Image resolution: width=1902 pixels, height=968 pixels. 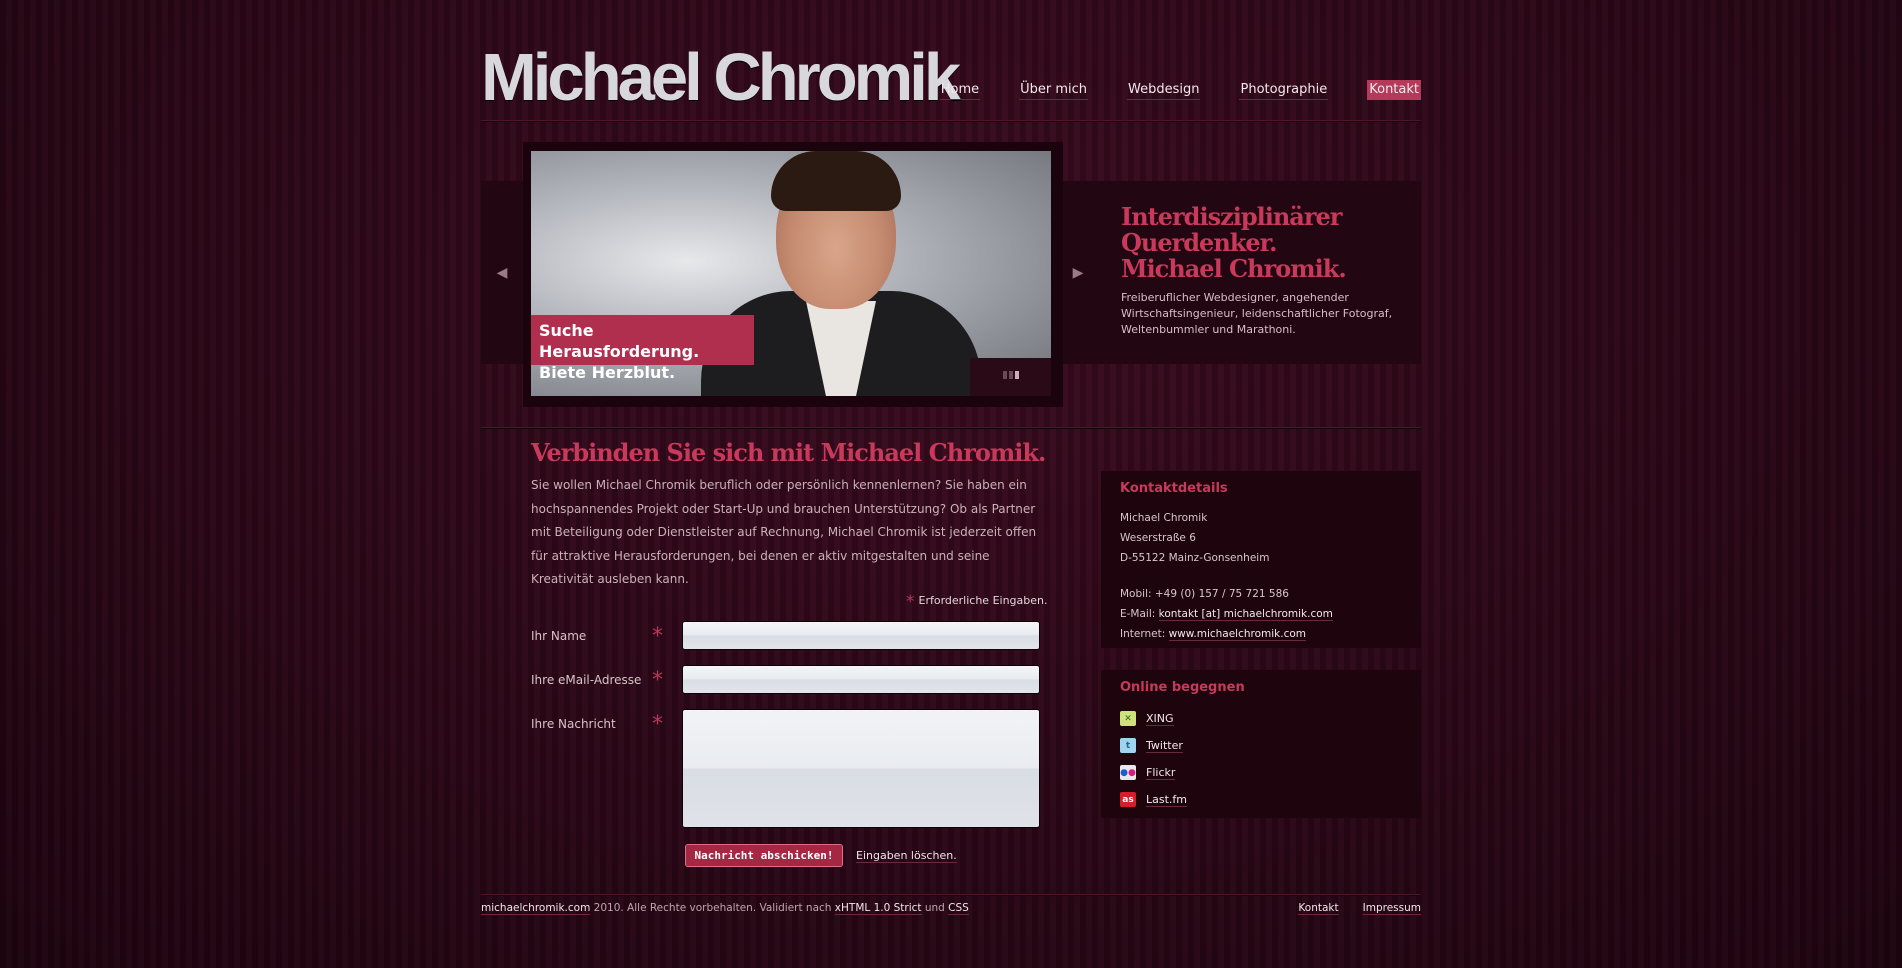 I want to click on message-required-star: *, so click(x=657, y=724).